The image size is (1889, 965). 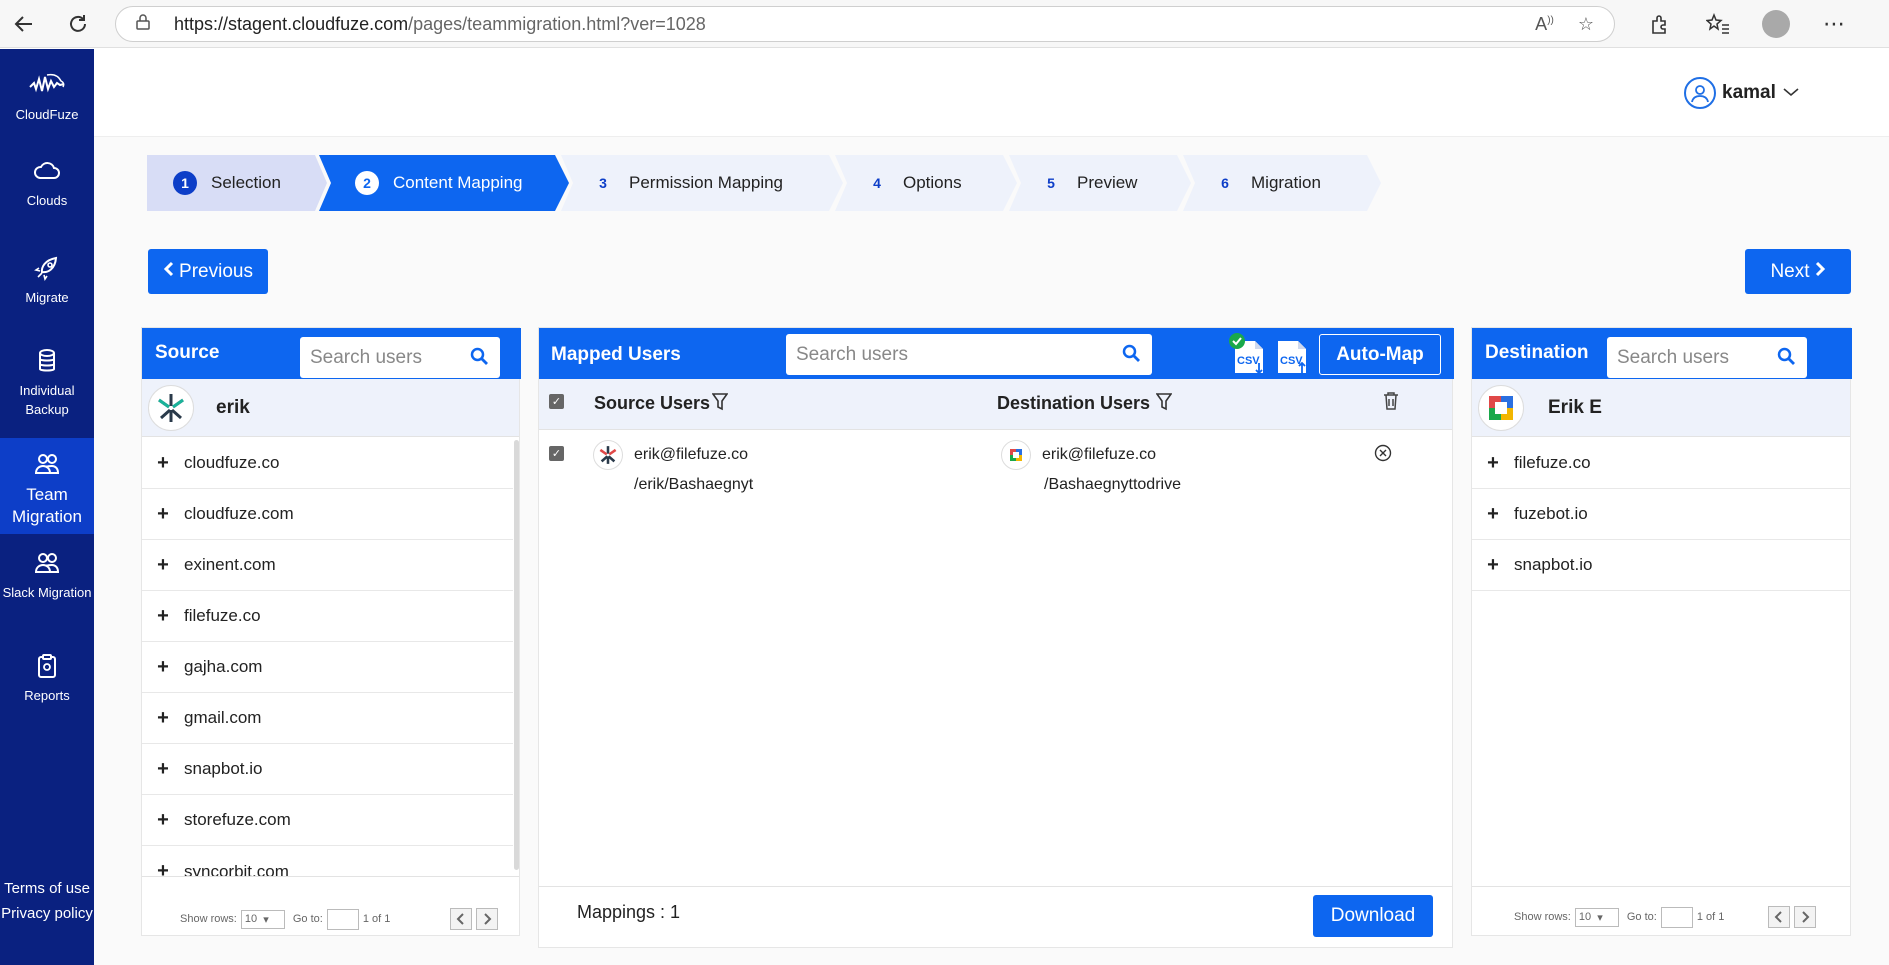 What do you see at coordinates (1074, 403) in the screenshot?
I see `col-destination-users: Destination Users` at bounding box center [1074, 403].